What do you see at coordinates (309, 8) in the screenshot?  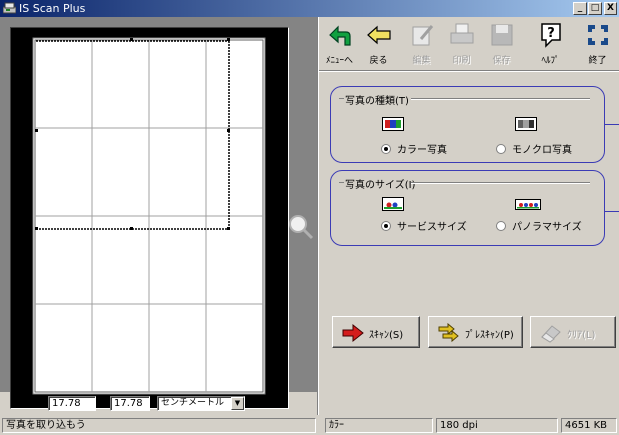 I see `title-bar: IS Scan Plus _ □ X` at bounding box center [309, 8].